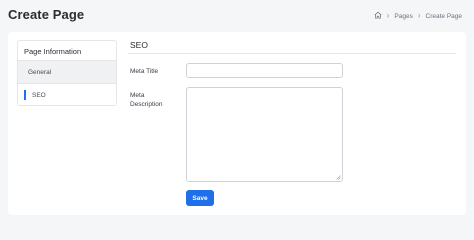 The height and width of the screenshot is (240, 474). I want to click on top-bar: Create Page › Pages › Create Page, so click(237, 16).